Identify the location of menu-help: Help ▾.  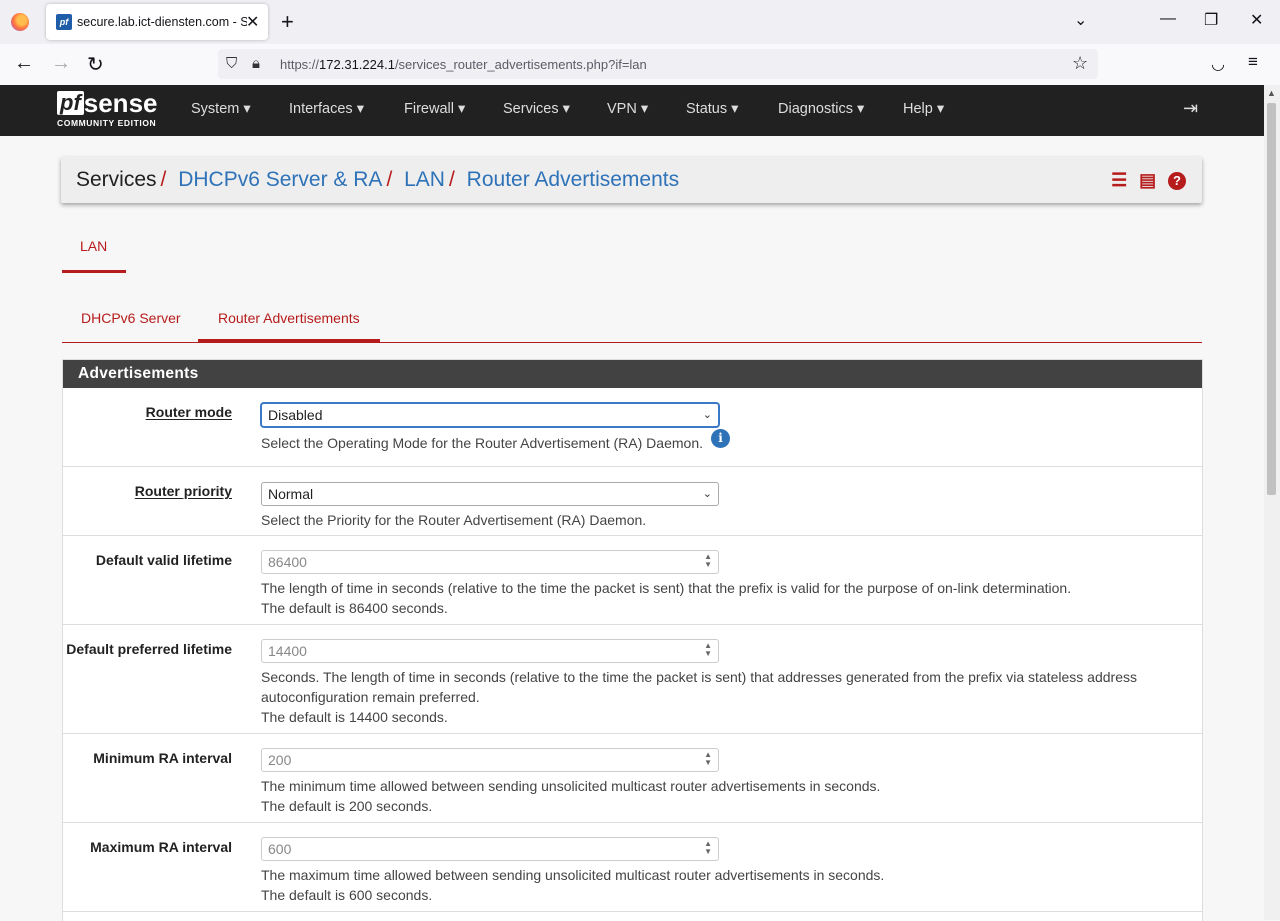
(923, 109).